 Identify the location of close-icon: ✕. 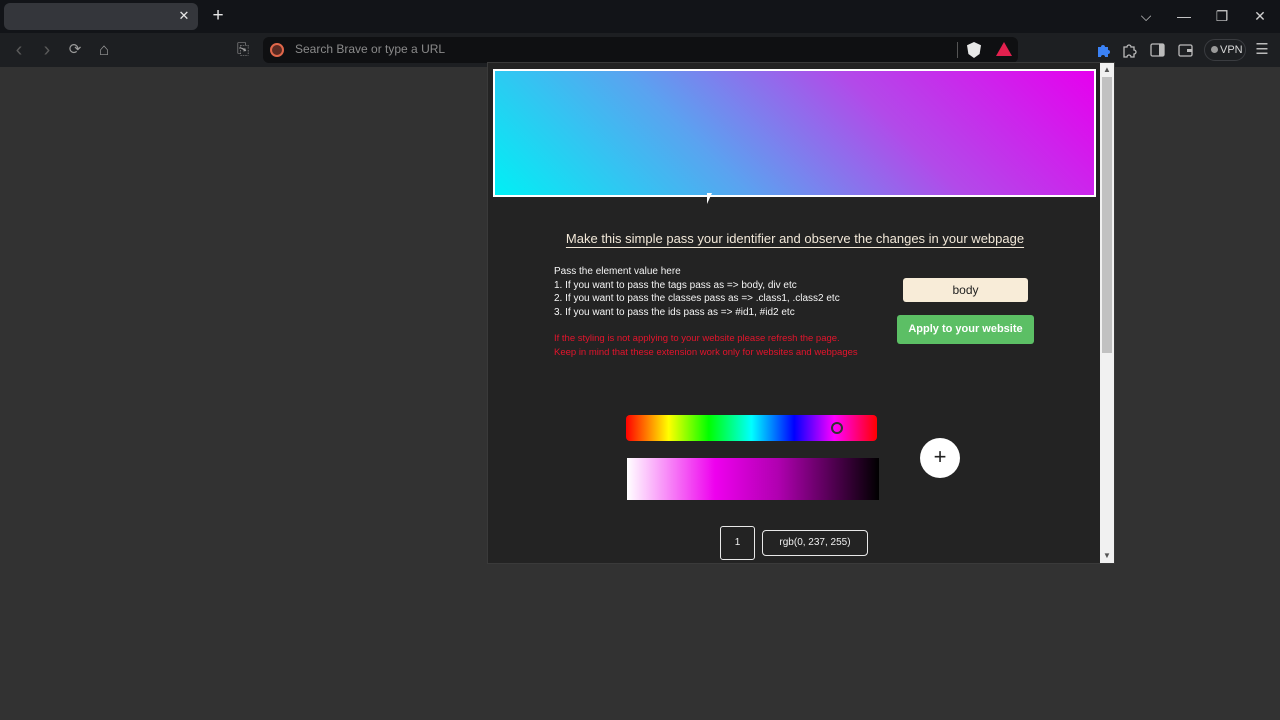
(184, 16).